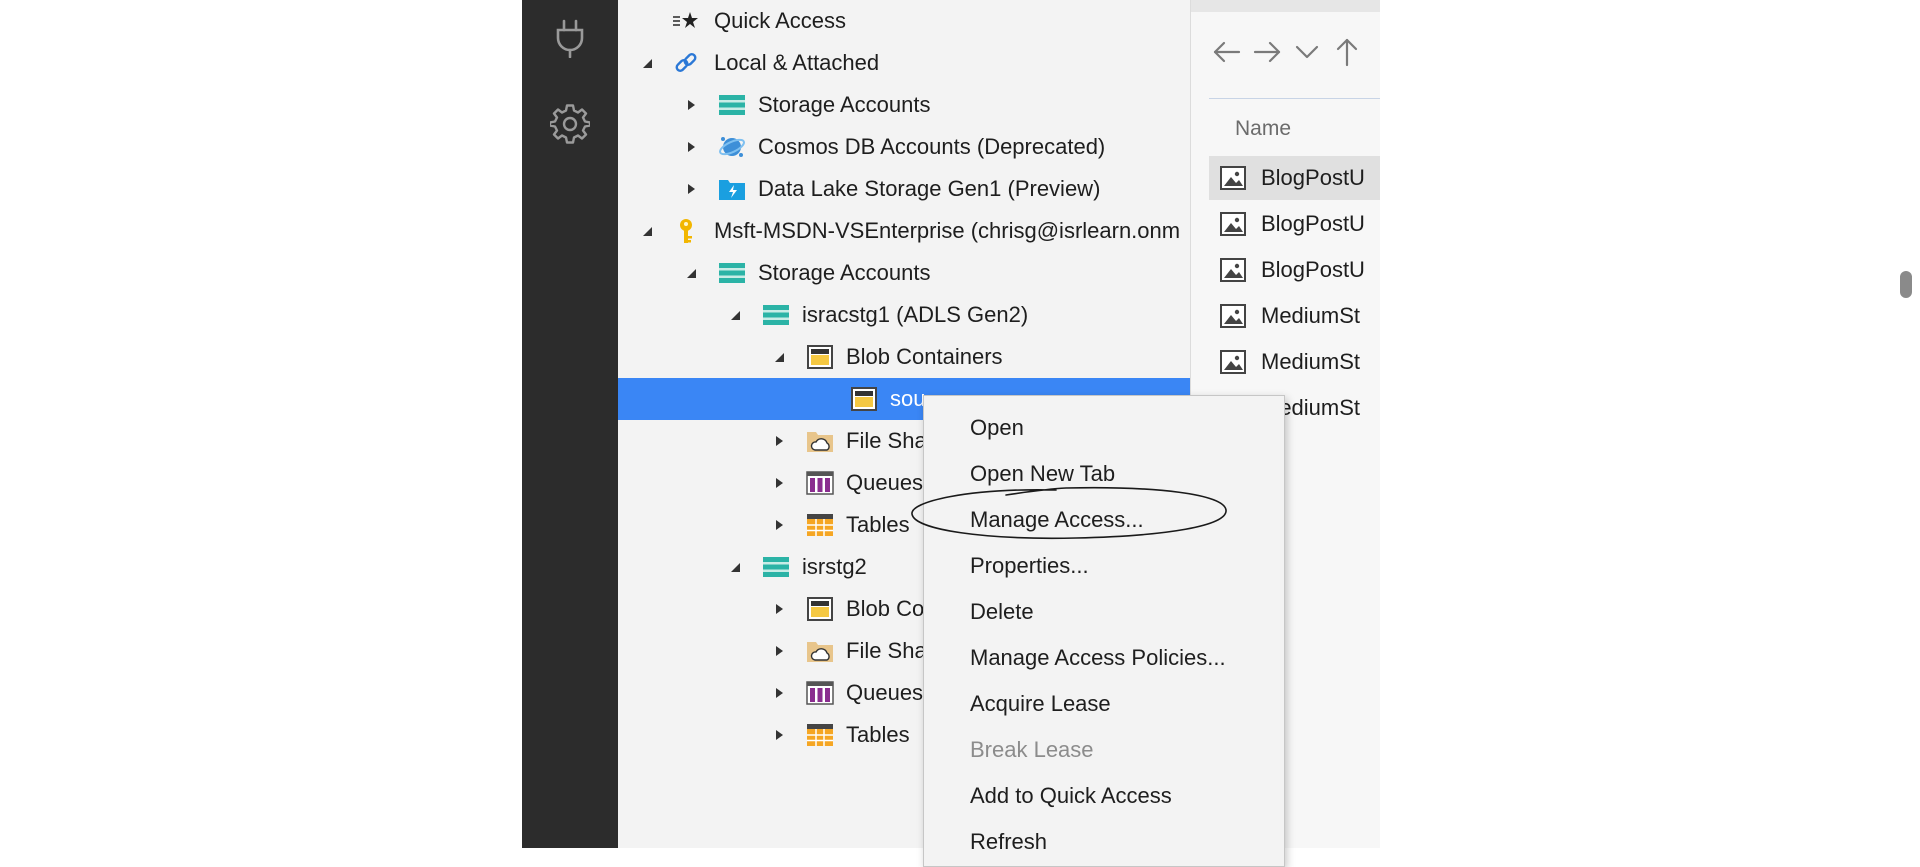  I want to click on menu-item-acquire-lease: Acquire Lease, so click(1104, 704).